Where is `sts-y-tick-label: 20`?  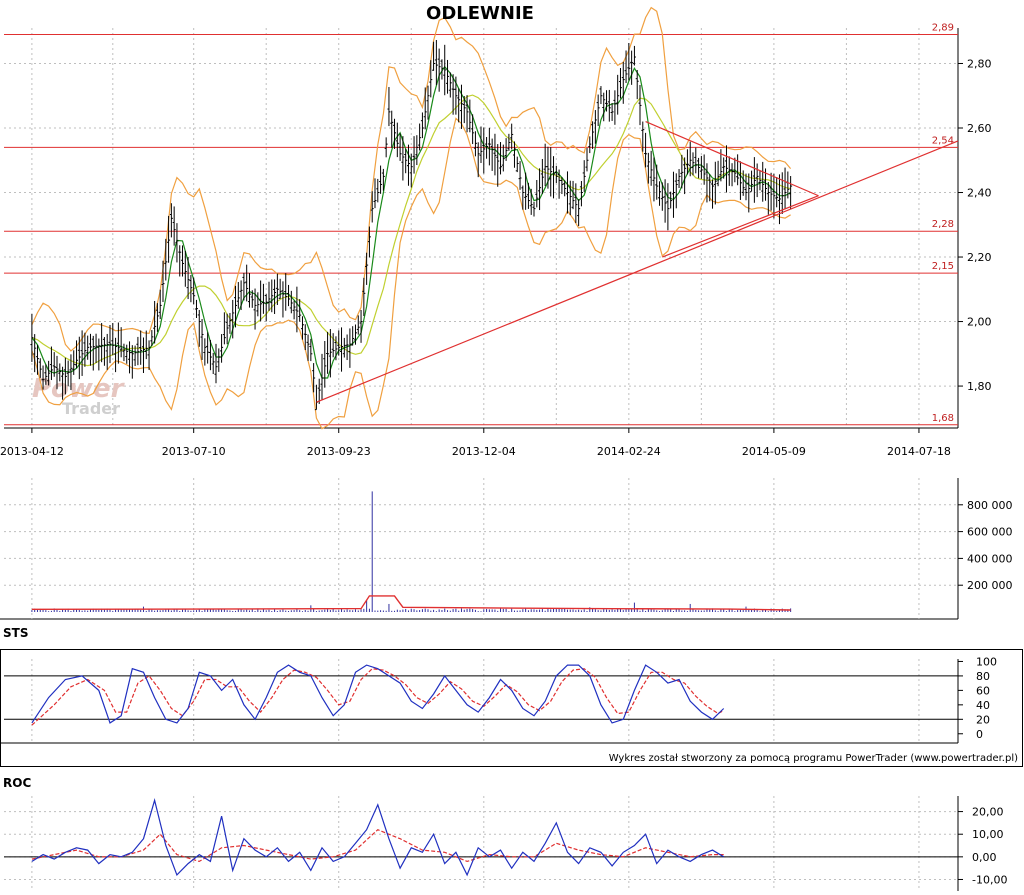
sts-y-tick-label: 20 is located at coordinates (983, 719).